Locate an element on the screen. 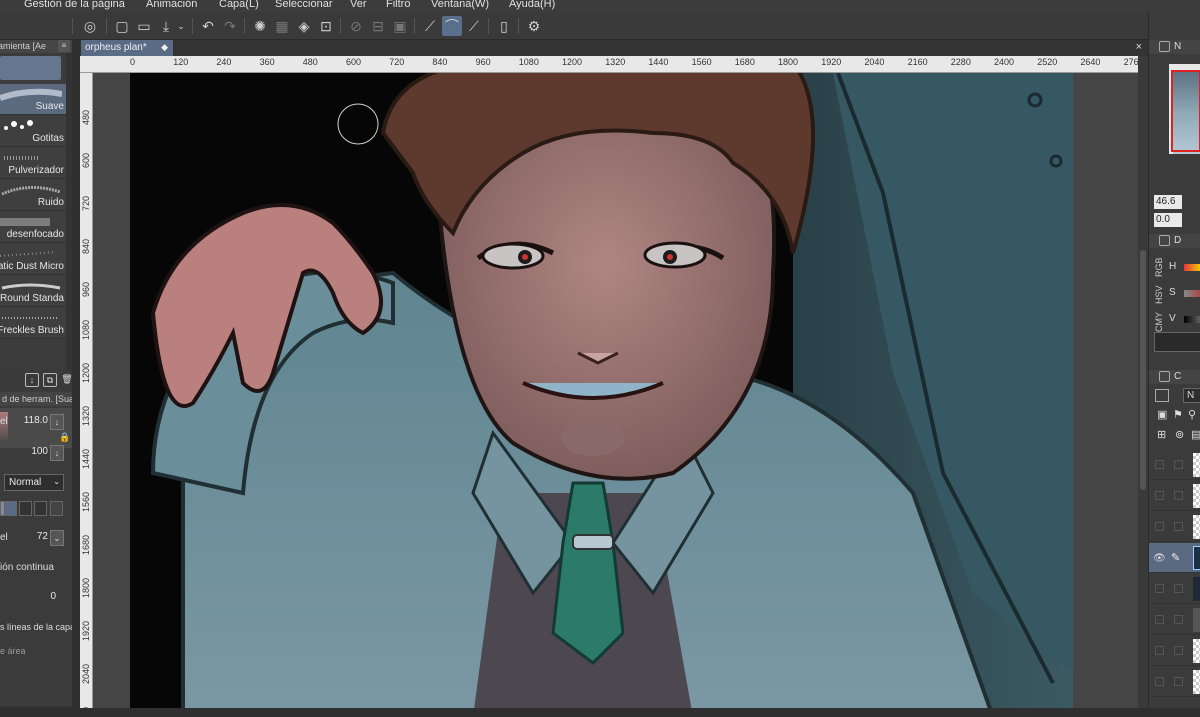  deselect-icon: ⊘ is located at coordinates (356, 26).